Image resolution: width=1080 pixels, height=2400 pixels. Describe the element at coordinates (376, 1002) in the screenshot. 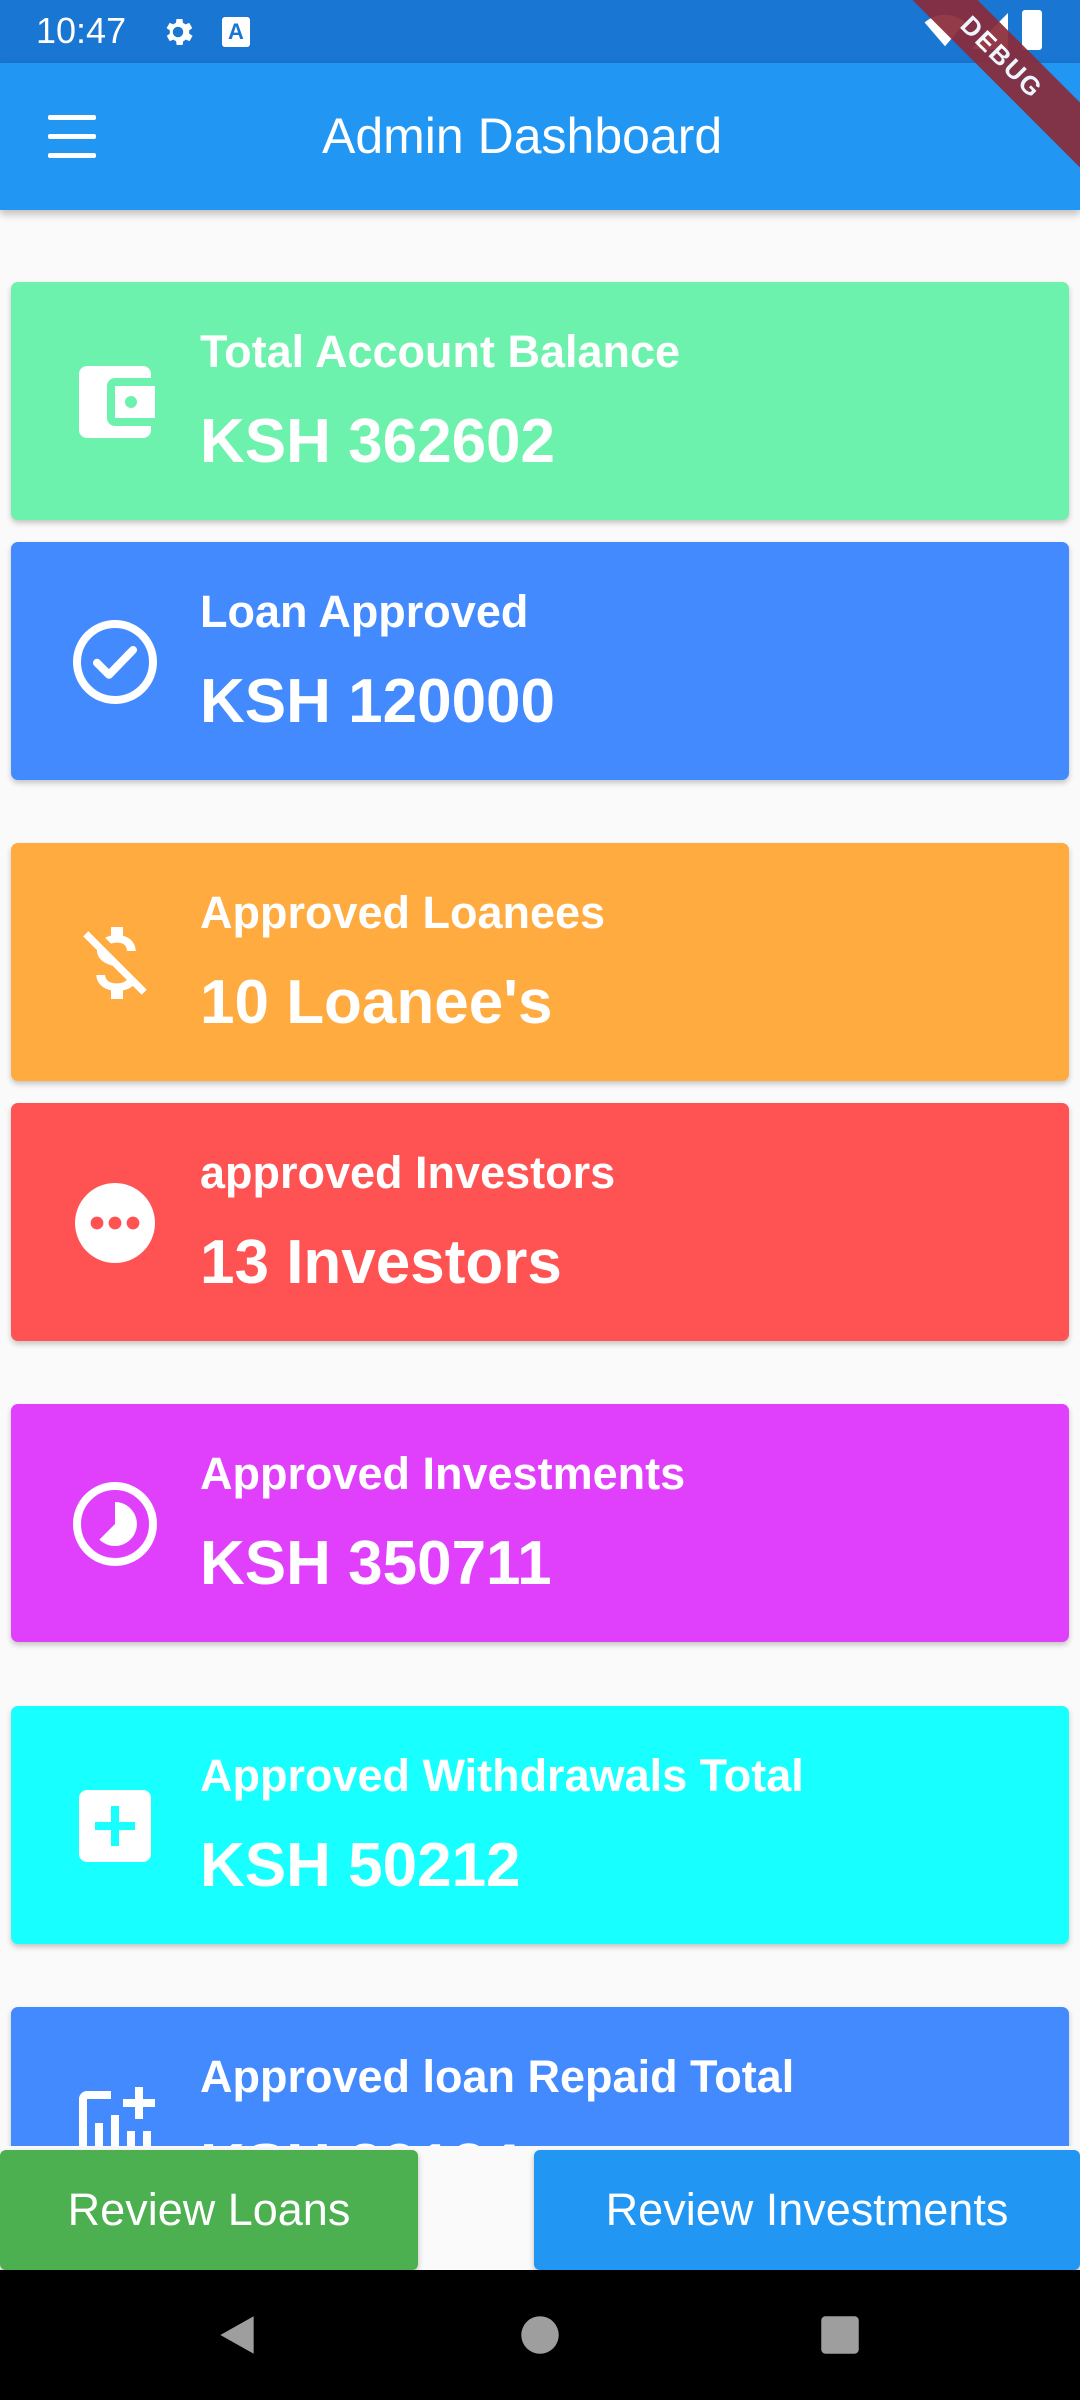

I see `card-value: 10 Loanee's` at that location.